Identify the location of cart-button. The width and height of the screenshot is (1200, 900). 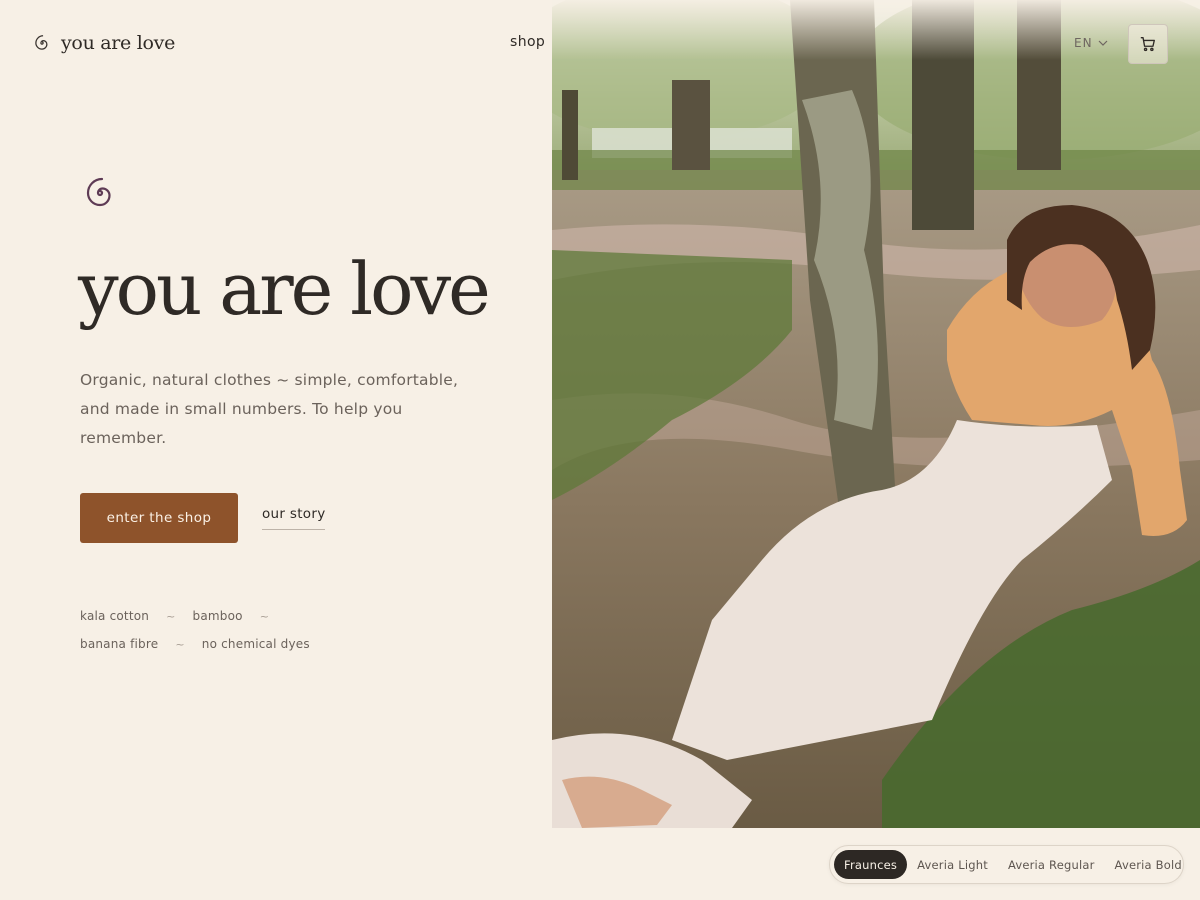
(1148, 44).